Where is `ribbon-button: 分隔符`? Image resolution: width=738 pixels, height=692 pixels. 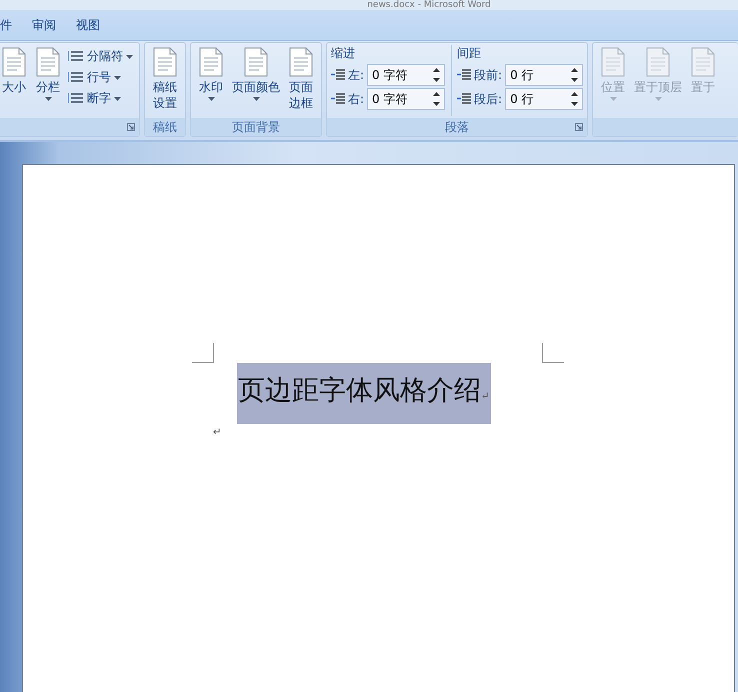
ribbon-button: 分隔符 is located at coordinates (100, 56).